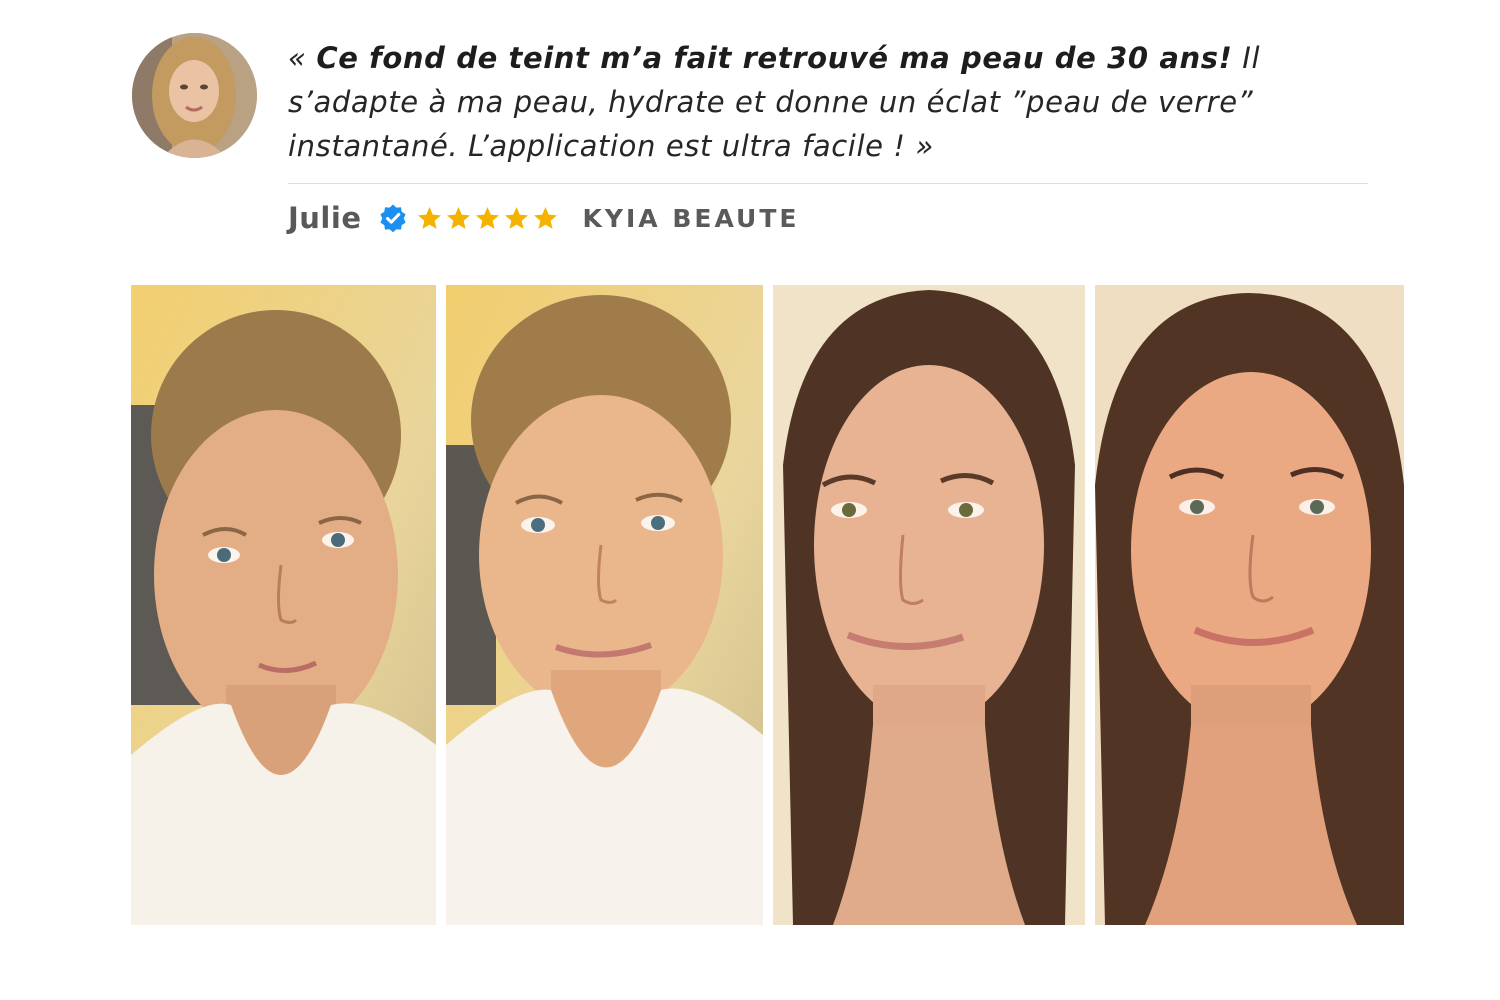  I want to click on divider, so click(828, 183).